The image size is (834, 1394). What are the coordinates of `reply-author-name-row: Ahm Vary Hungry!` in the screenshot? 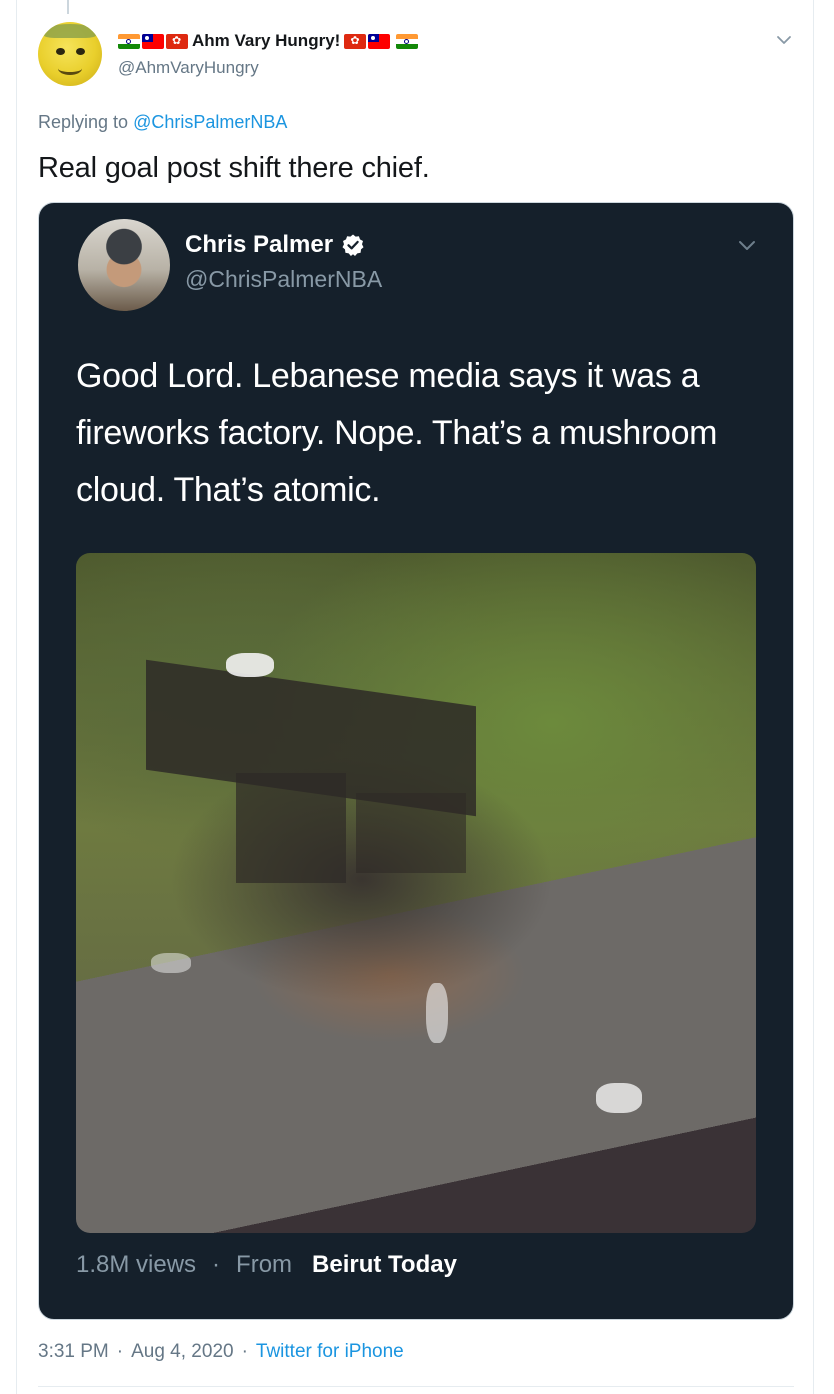 It's located at (268, 41).